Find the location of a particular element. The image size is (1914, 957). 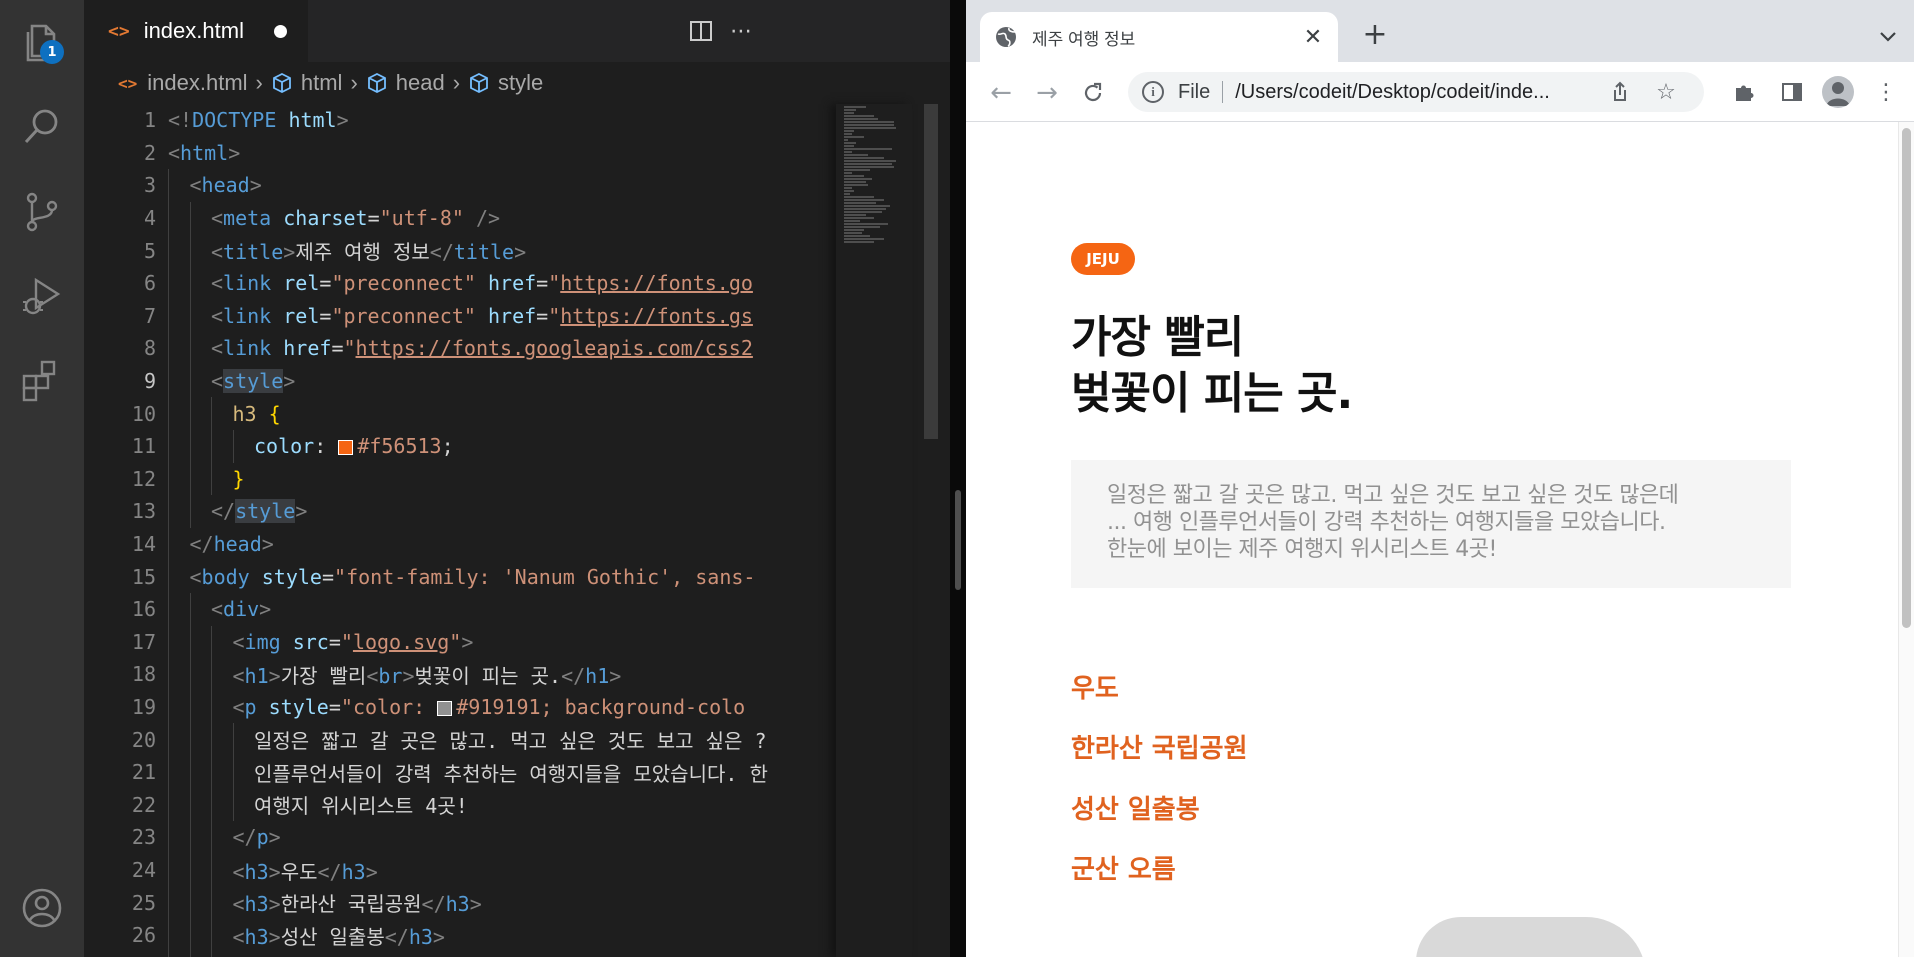

split-drag-handle is located at coordinates (958, 540).